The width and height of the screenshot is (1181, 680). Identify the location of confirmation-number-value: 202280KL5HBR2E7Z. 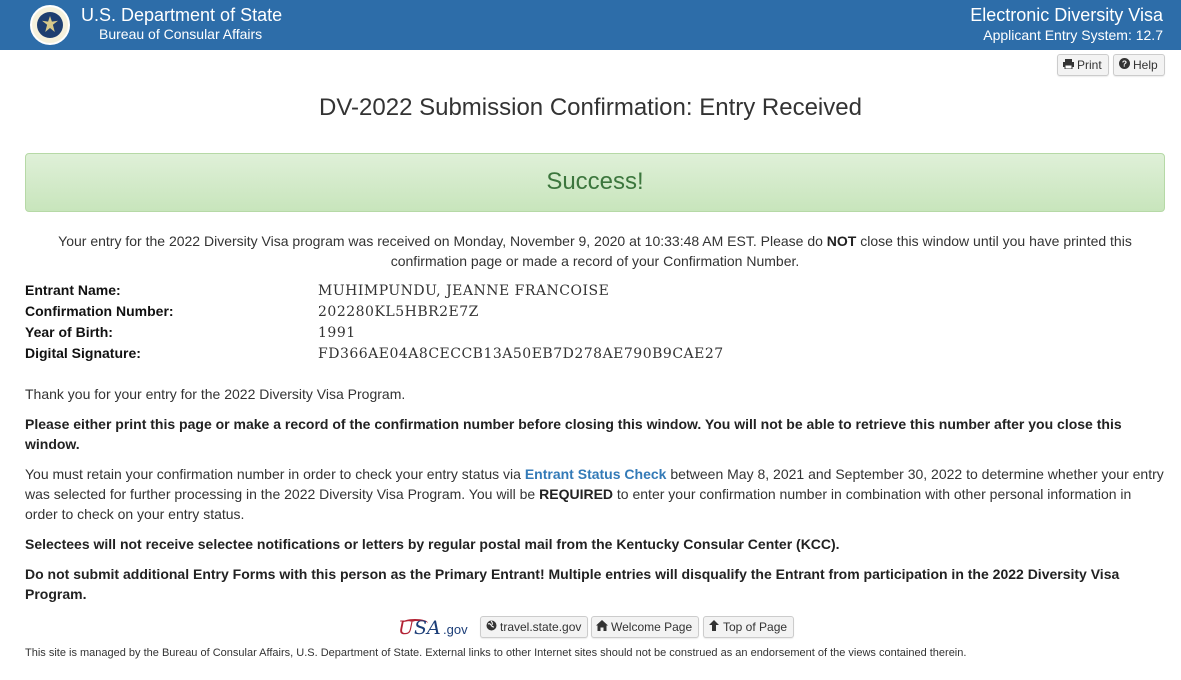
(398, 312).